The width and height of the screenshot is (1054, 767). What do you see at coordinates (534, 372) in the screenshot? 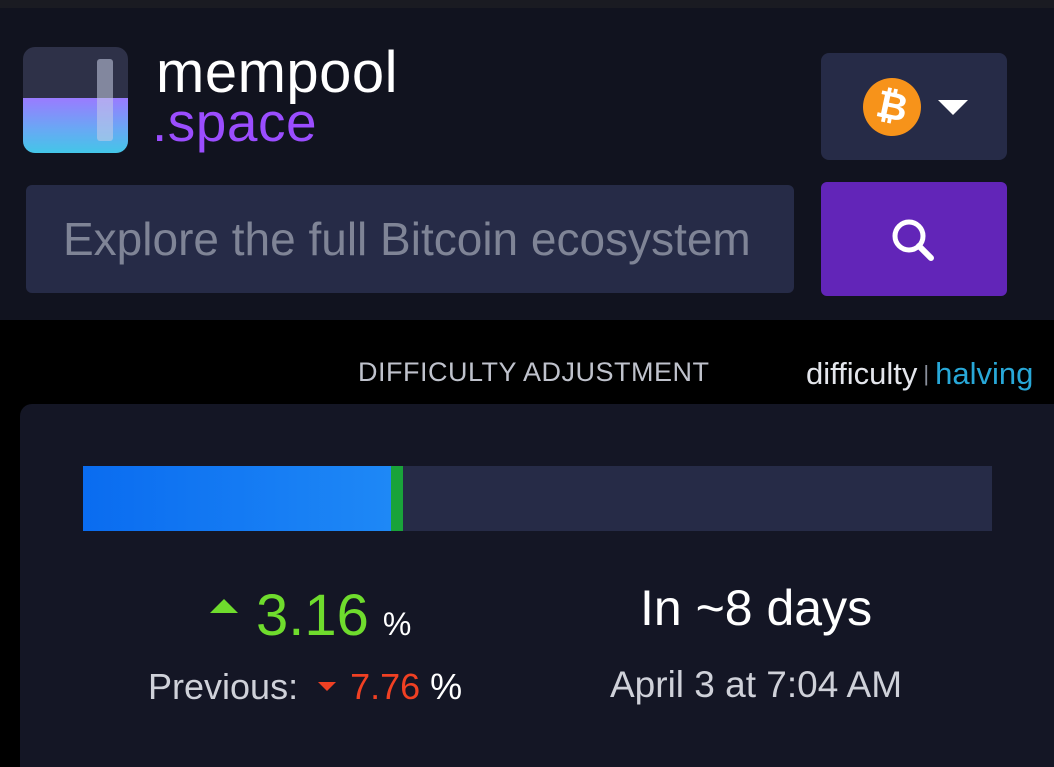
I see `section-title: DIFFICULTY ADJUSTMENT` at bounding box center [534, 372].